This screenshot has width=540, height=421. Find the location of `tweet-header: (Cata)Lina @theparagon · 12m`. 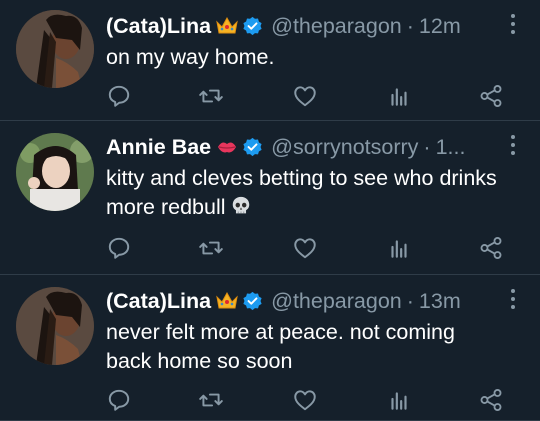

tweet-header: (Cata)Lina @theparagon · 12m is located at coordinates (303, 26).